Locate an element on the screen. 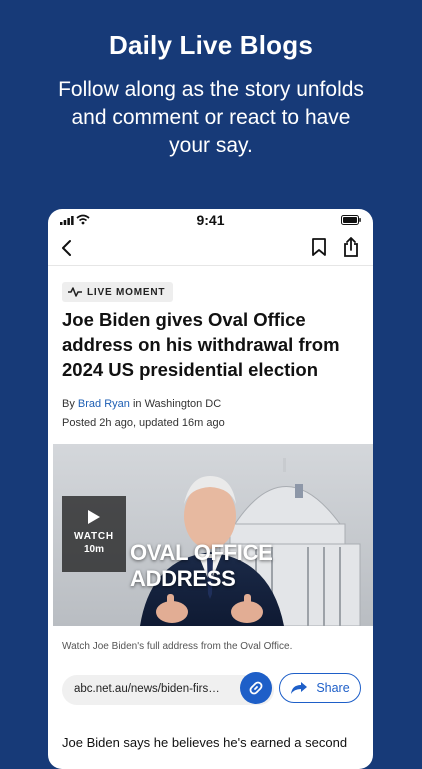 The image size is (422, 769). byline: By Brad Ryan in Washington DC is located at coordinates (141, 404).